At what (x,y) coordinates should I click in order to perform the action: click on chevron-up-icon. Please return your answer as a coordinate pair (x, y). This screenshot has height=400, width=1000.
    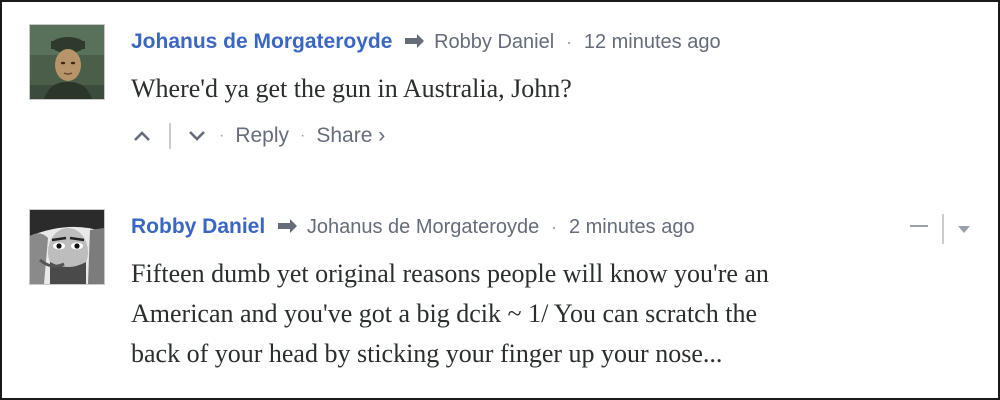
    Looking at the image, I should click on (142, 136).